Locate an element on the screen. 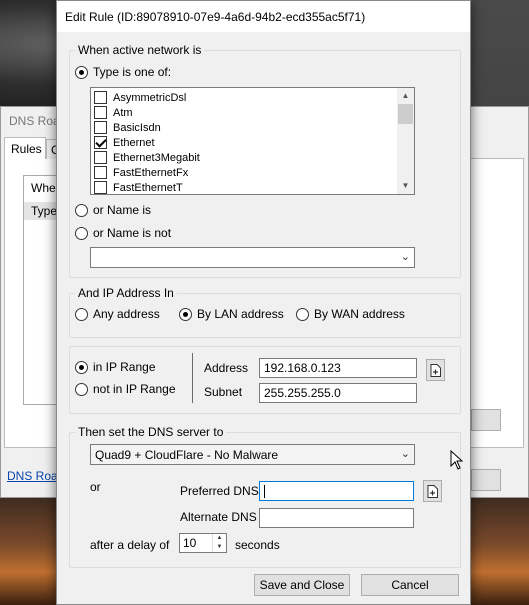 The height and width of the screenshot is (605, 529). scroll-up-icon: ▲ is located at coordinates (405, 96).